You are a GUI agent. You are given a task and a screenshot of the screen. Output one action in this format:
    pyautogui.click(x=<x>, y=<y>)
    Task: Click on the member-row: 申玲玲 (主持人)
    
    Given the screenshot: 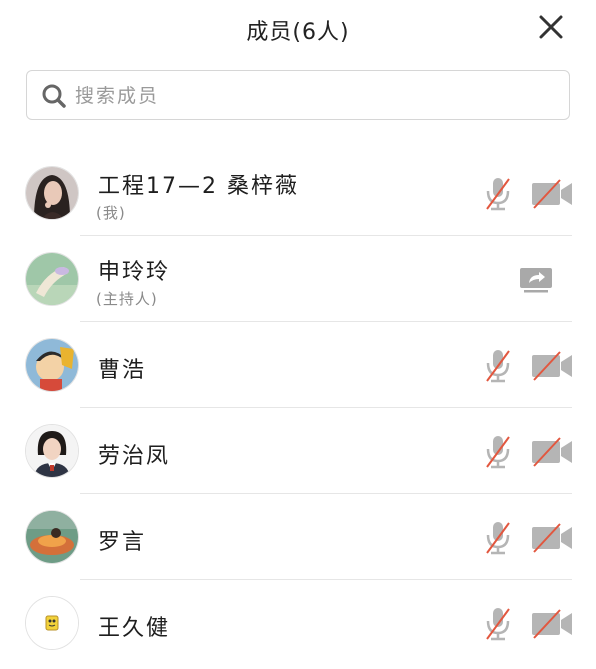 What is the action you would take?
    pyautogui.click(x=298, y=279)
    